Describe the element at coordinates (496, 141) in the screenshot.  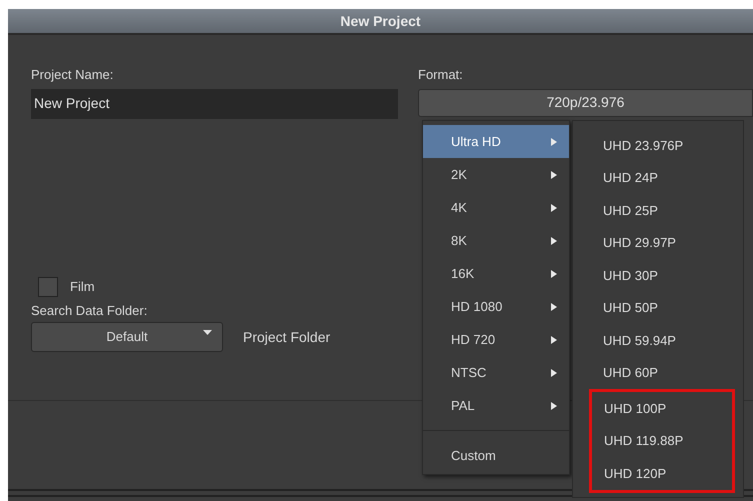
I see `menu-item: Ultra HD` at that location.